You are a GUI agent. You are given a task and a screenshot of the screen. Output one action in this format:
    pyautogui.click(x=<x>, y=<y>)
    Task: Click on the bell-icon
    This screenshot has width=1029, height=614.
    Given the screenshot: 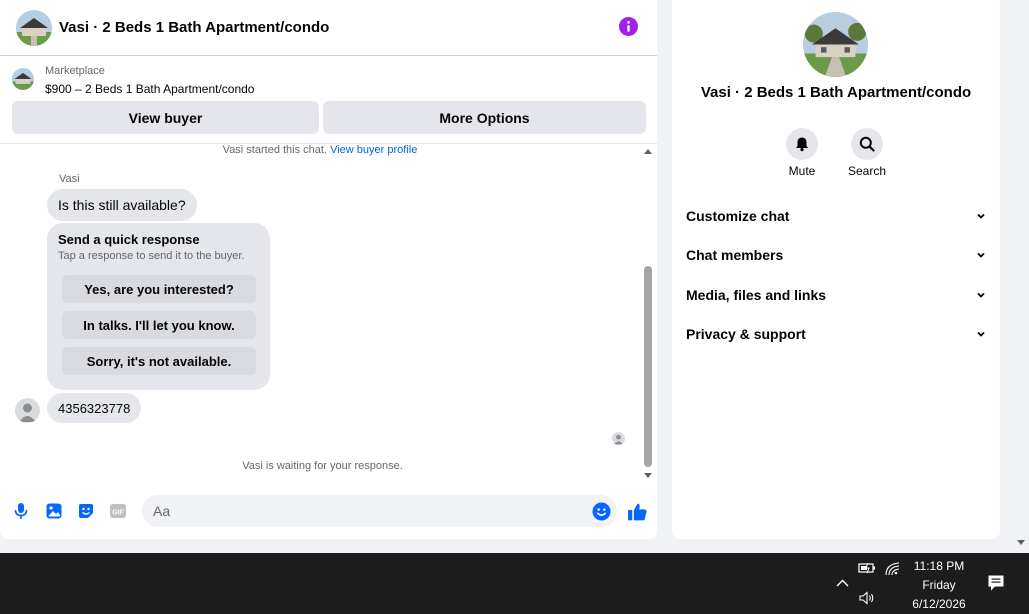 What is the action you would take?
    pyautogui.click(x=802, y=144)
    